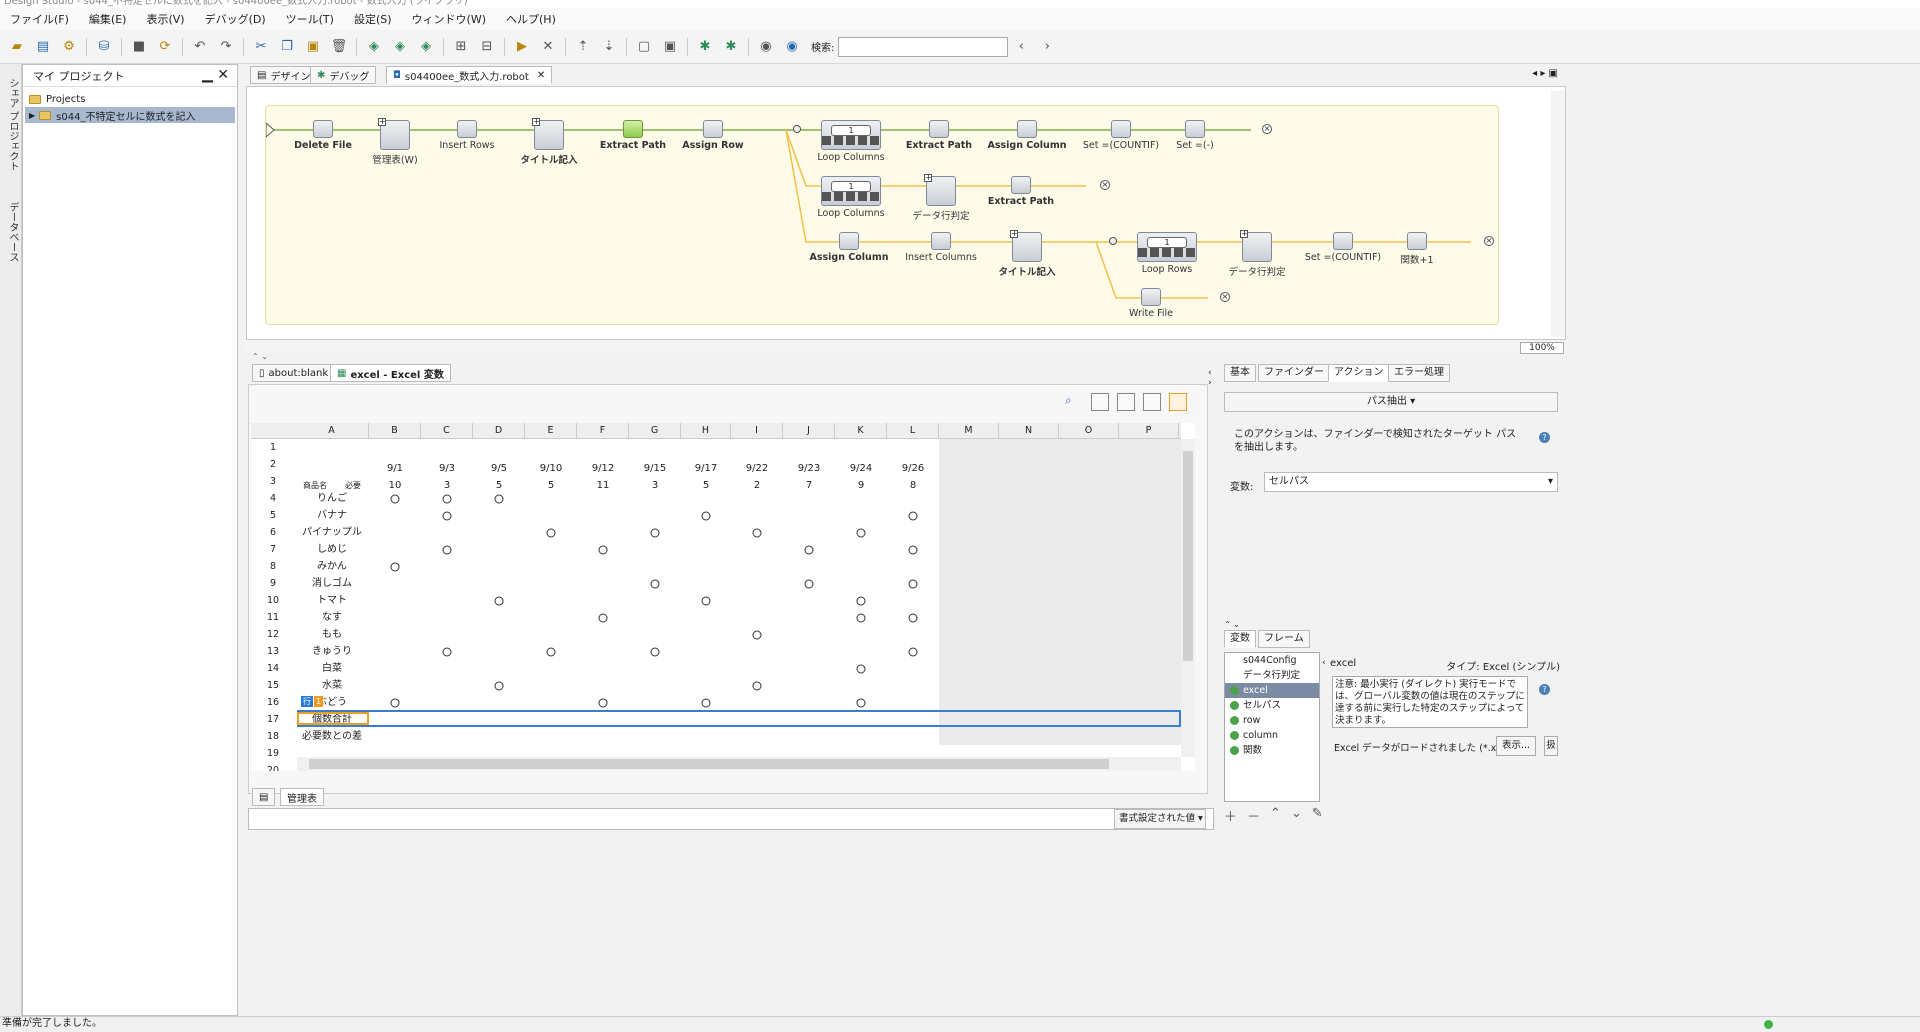 This screenshot has height=1032, width=1920. I want to click on column-header: F, so click(603, 431).